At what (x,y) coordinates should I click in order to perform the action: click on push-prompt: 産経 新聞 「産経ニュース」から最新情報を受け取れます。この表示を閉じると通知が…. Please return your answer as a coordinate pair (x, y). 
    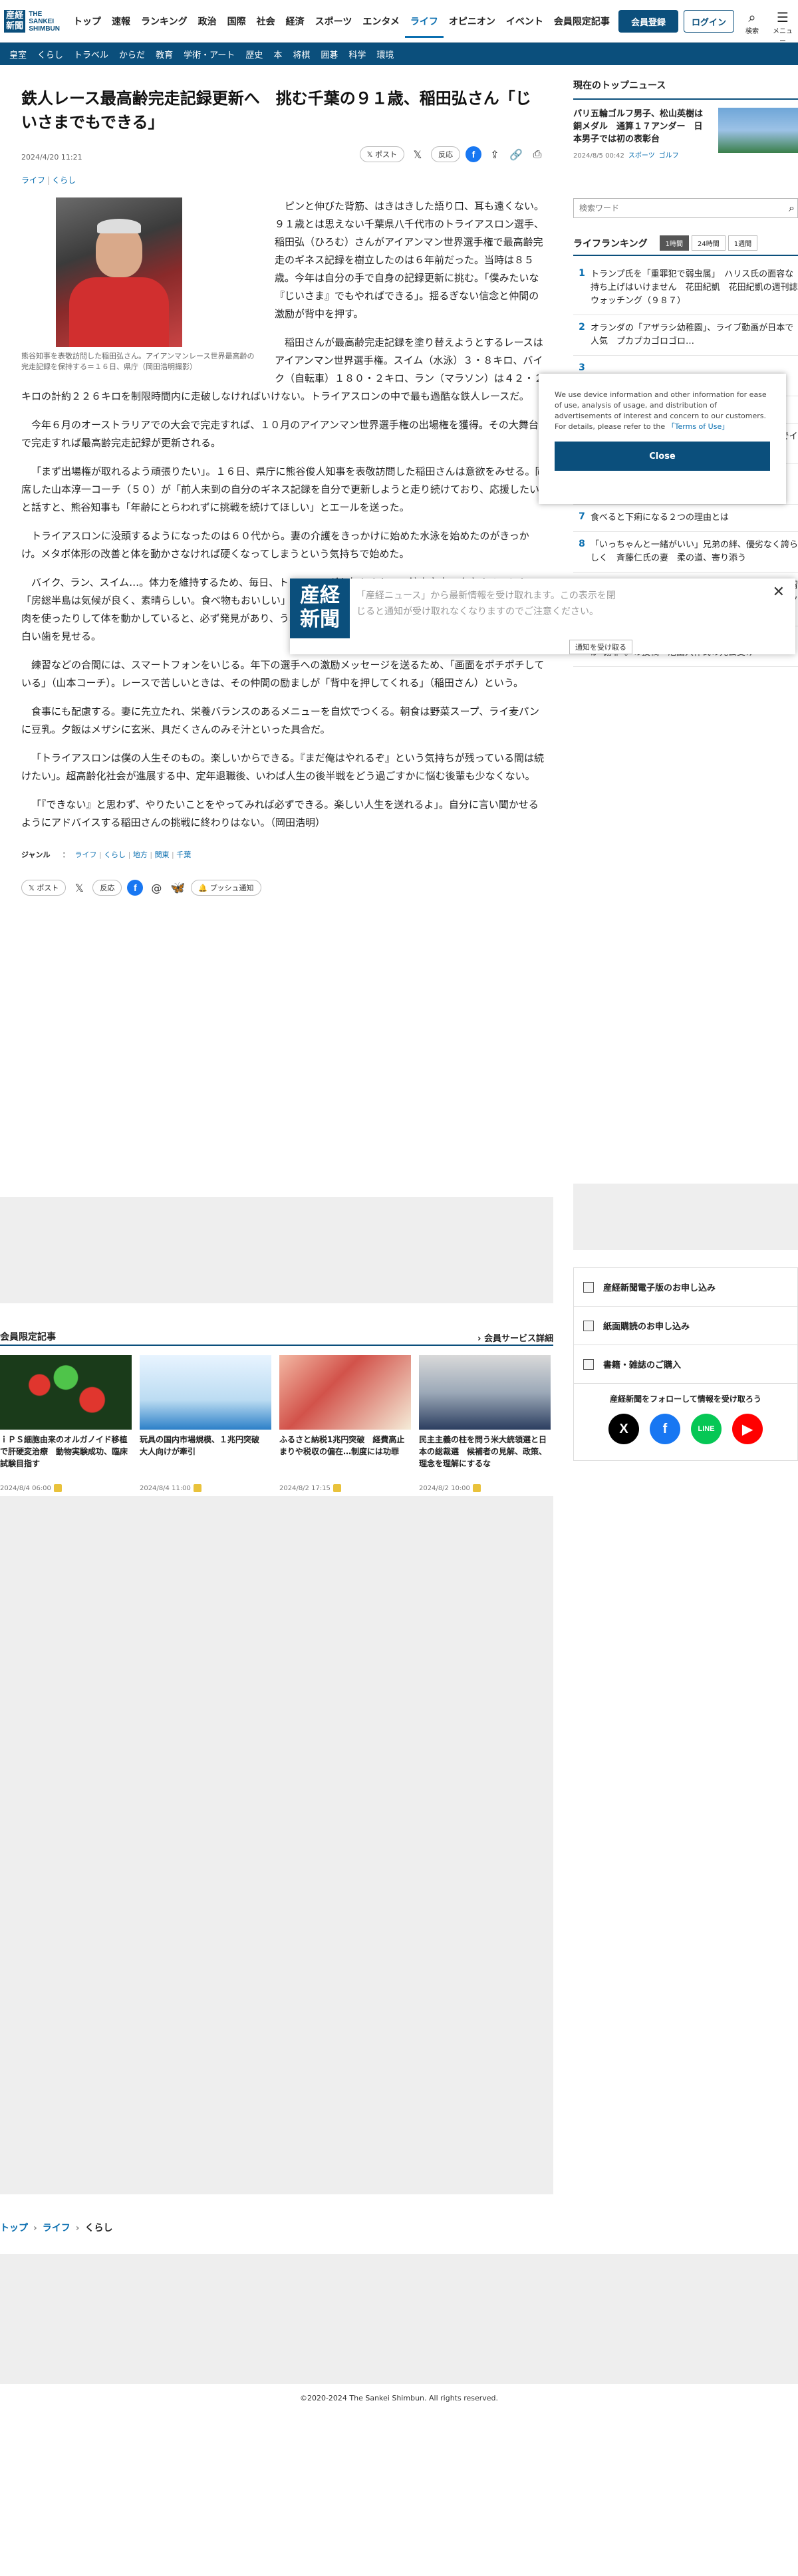
    Looking at the image, I should click on (542, 616).